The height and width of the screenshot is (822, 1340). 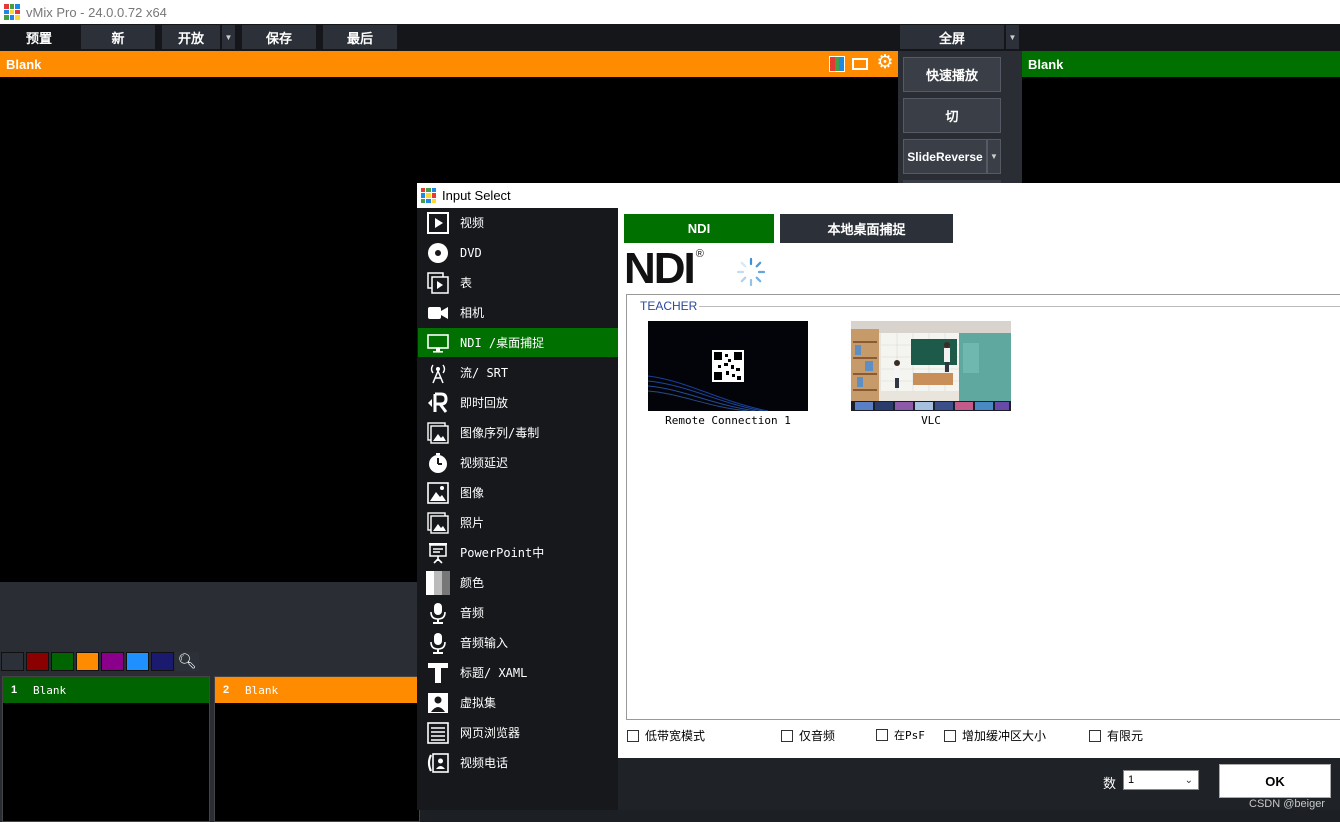 What do you see at coordinates (472, 613) in the screenshot?
I see `category-label: 音频` at bounding box center [472, 613].